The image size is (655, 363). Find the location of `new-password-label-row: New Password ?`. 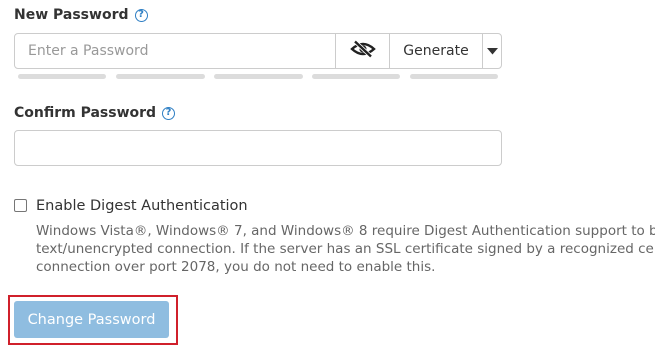

new-password-label-row: New Password ? is located at coordinates (81, 15).